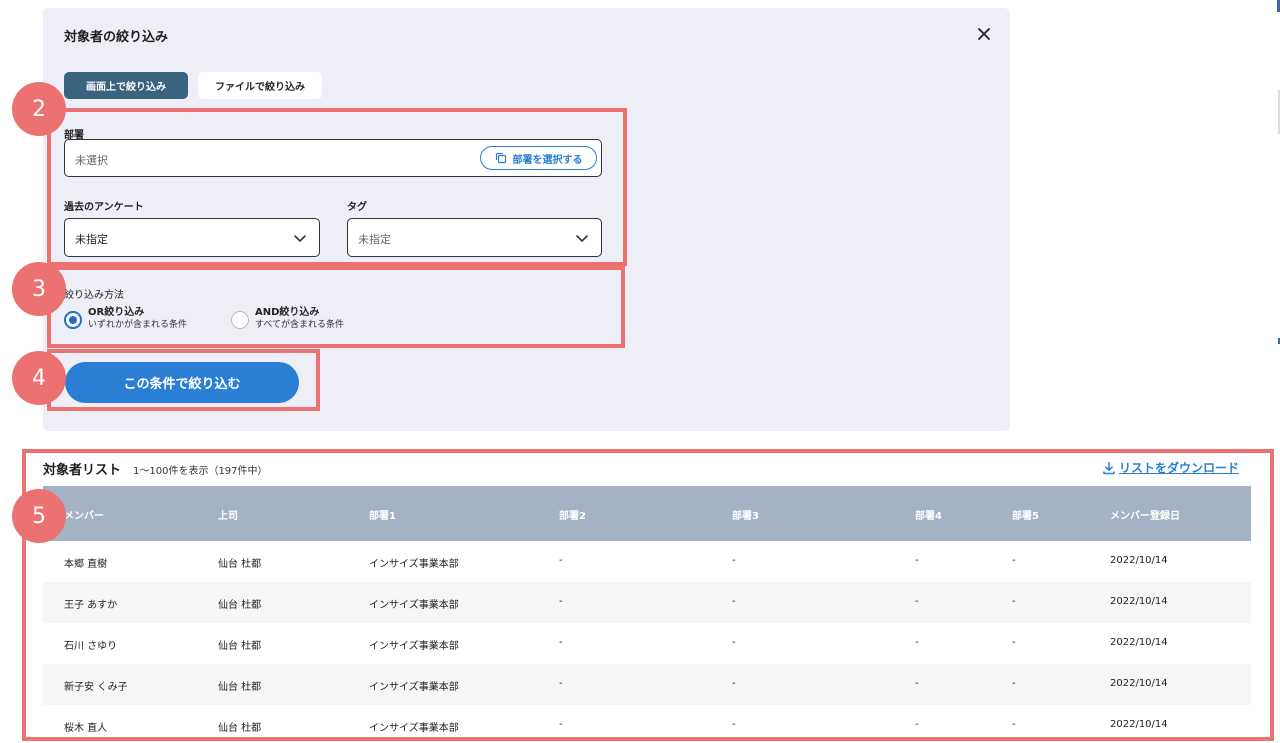  I want to click on table-cell: 桜木 直人, so click(86, 728).